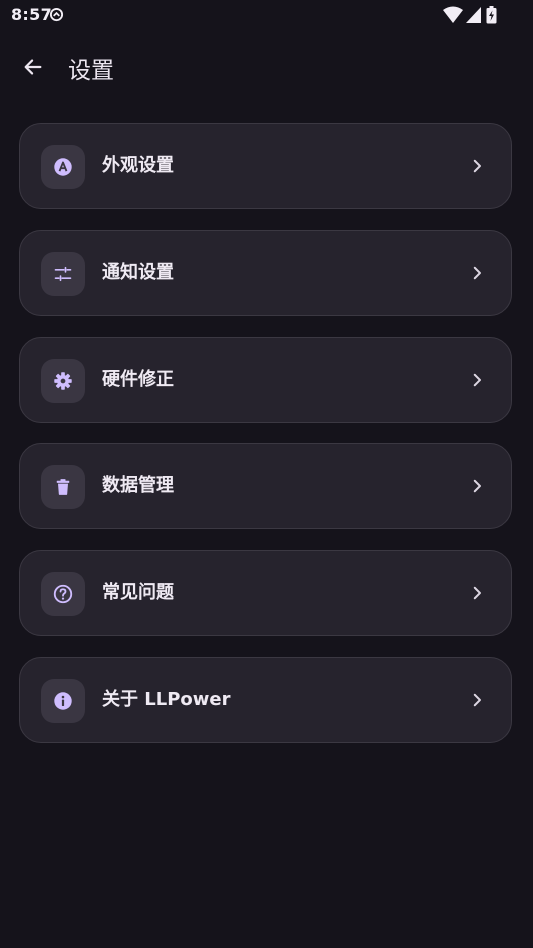  What do you see at coordinates (63, 487) in the screenshot?
I see `trash-icon` at bounding box center [63, 487].